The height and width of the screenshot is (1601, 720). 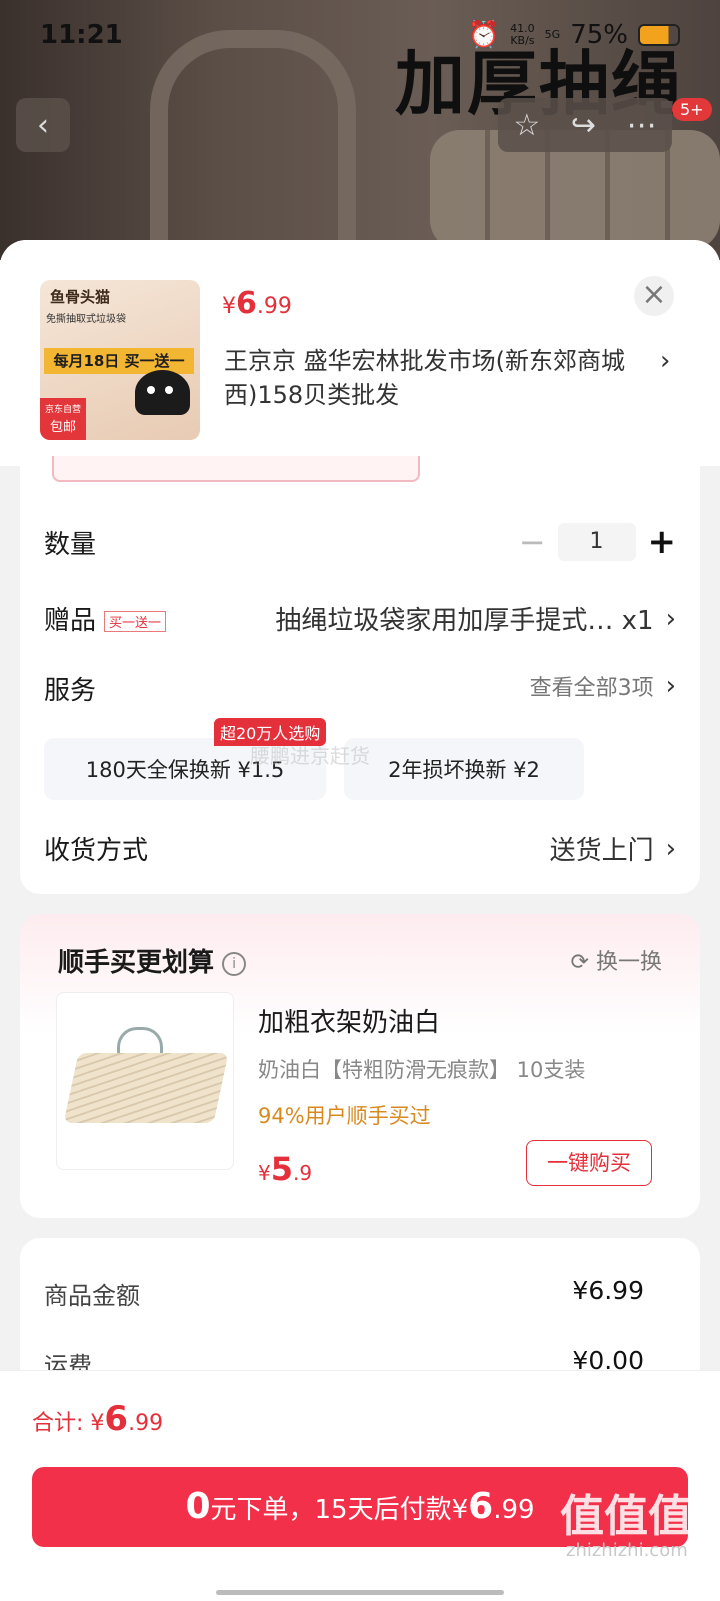 What do you see at coordinates (344, 1293) in the screenshot?
I see `goods-amount-row: 商品金额 ¥6.99` at bounding box center [344, 1293].